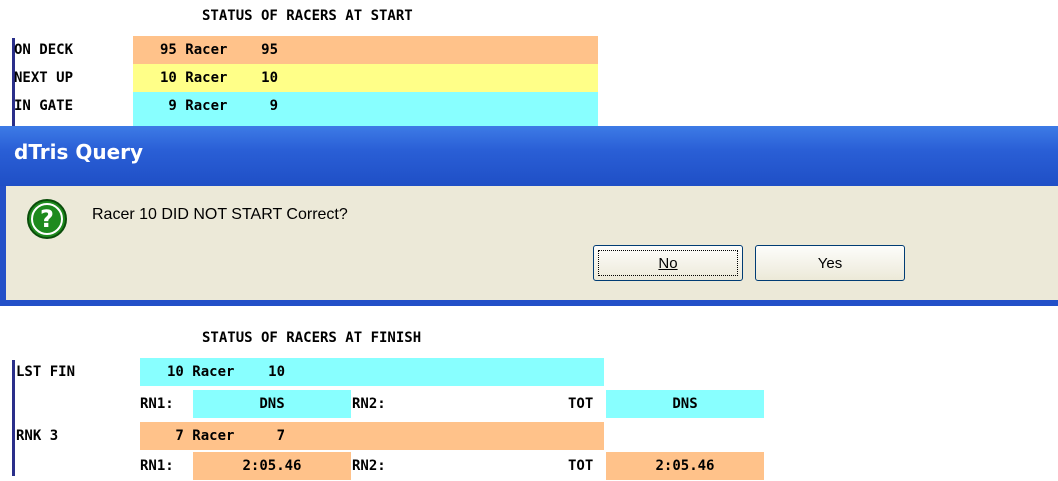 This screenshot has width=1058, height=481. I want to click on in-gate-racer-text: 9 Racer 9, so click(219, 106).